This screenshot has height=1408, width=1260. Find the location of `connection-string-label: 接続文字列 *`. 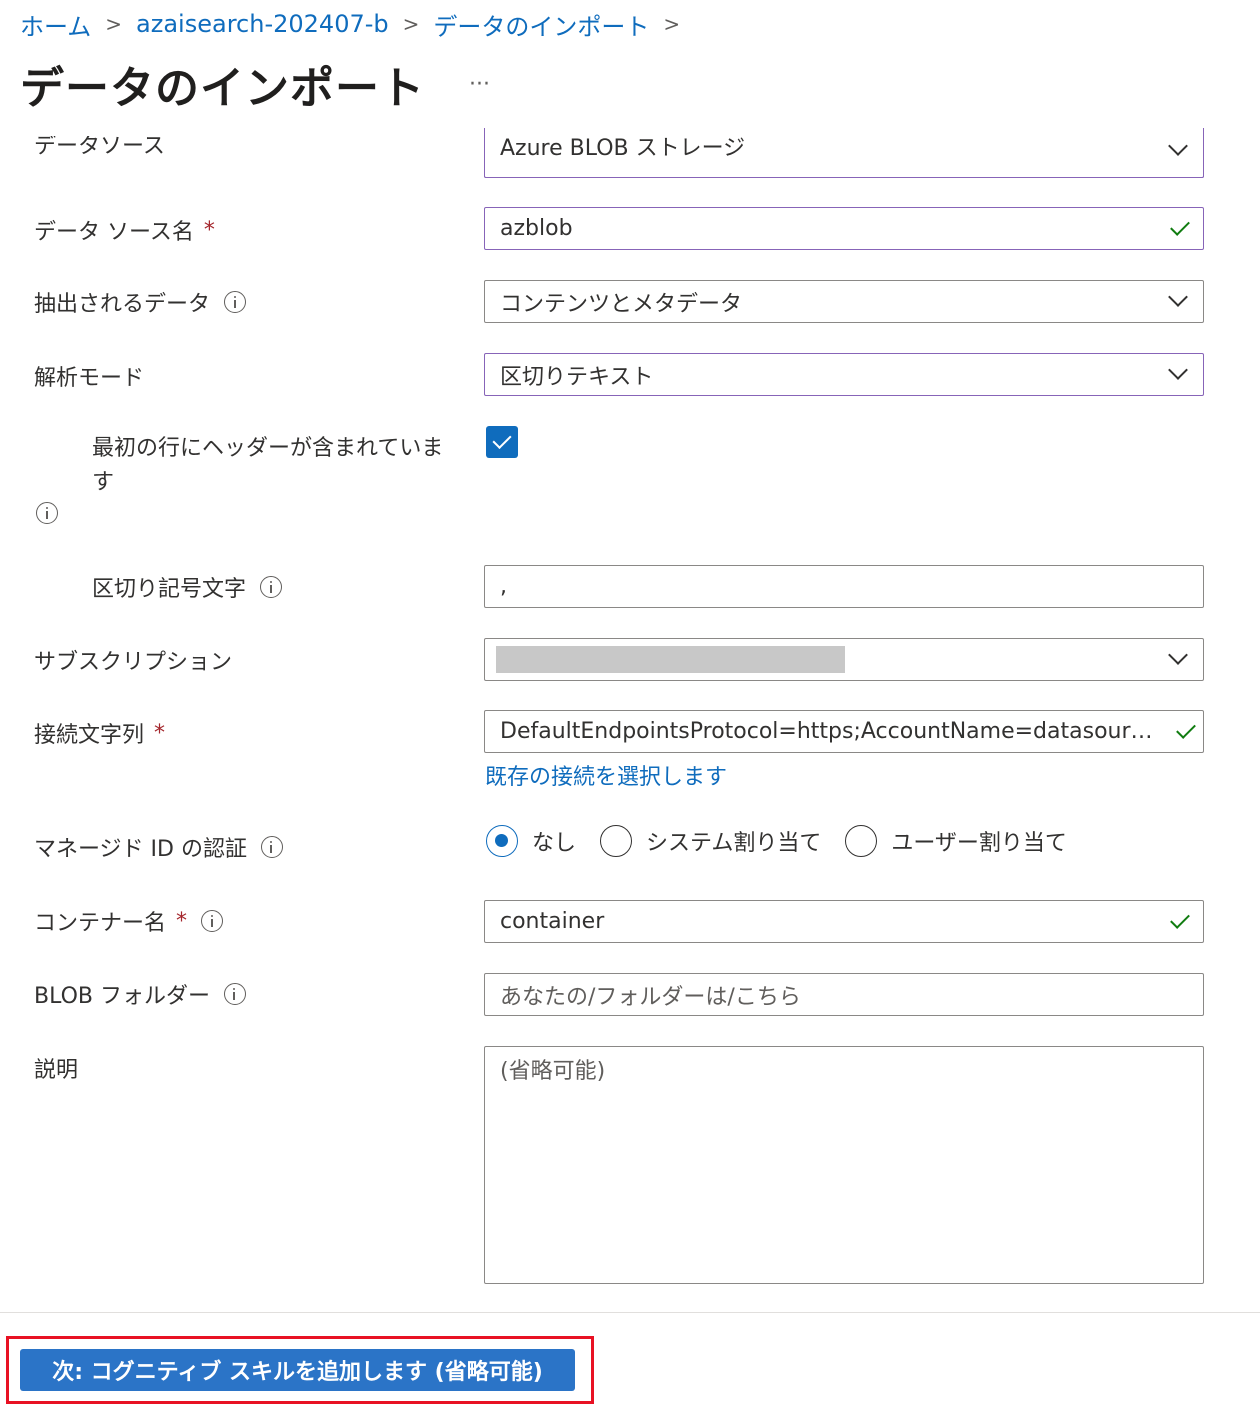

connection-string-label: 接続文字列 * is located at coordinates (100, 734).